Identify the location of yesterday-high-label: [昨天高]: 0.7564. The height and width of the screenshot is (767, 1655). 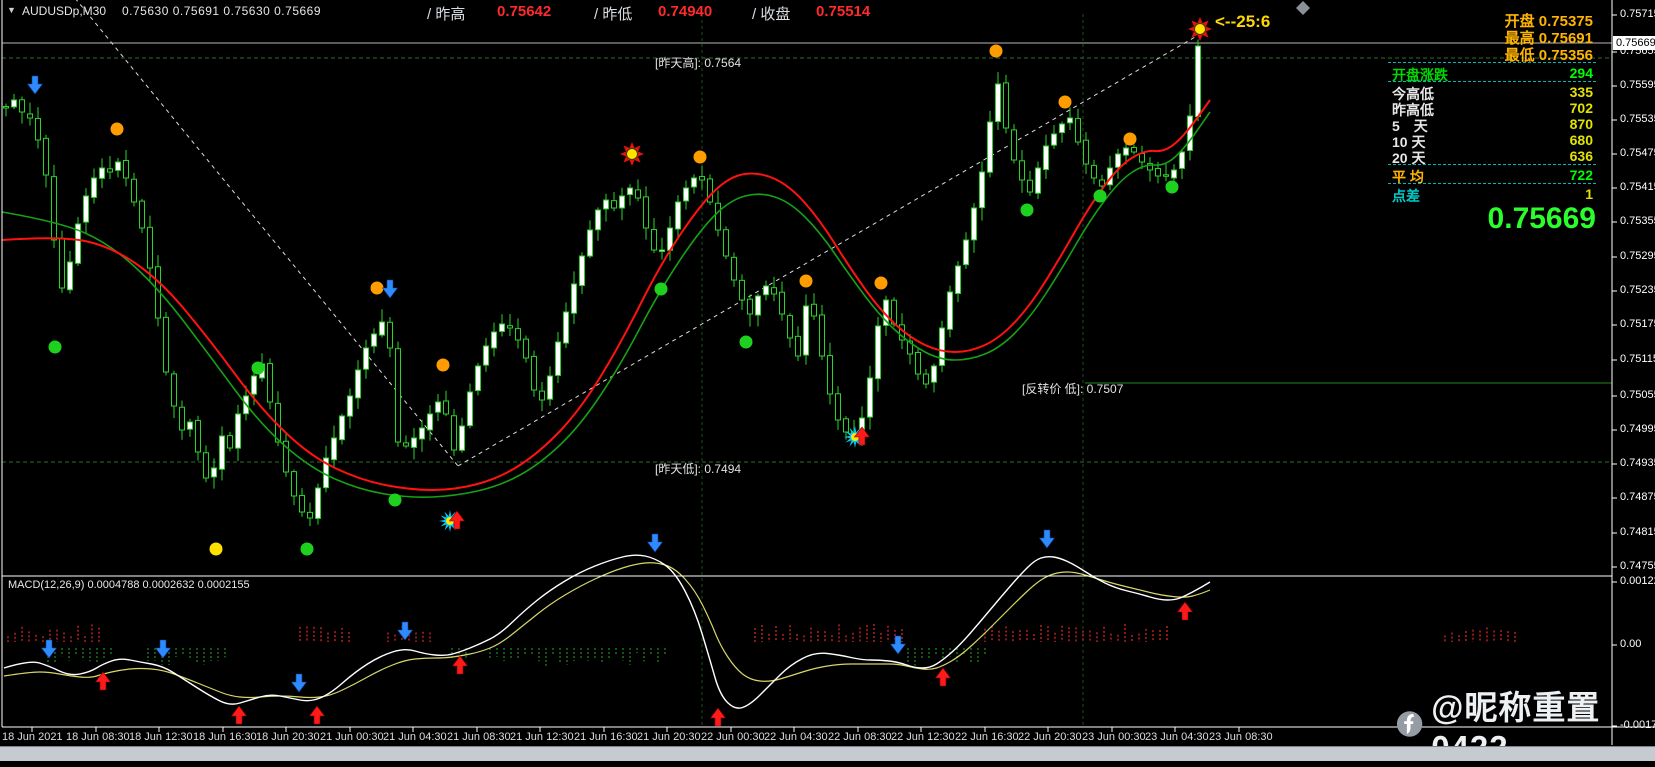
(698, 63).